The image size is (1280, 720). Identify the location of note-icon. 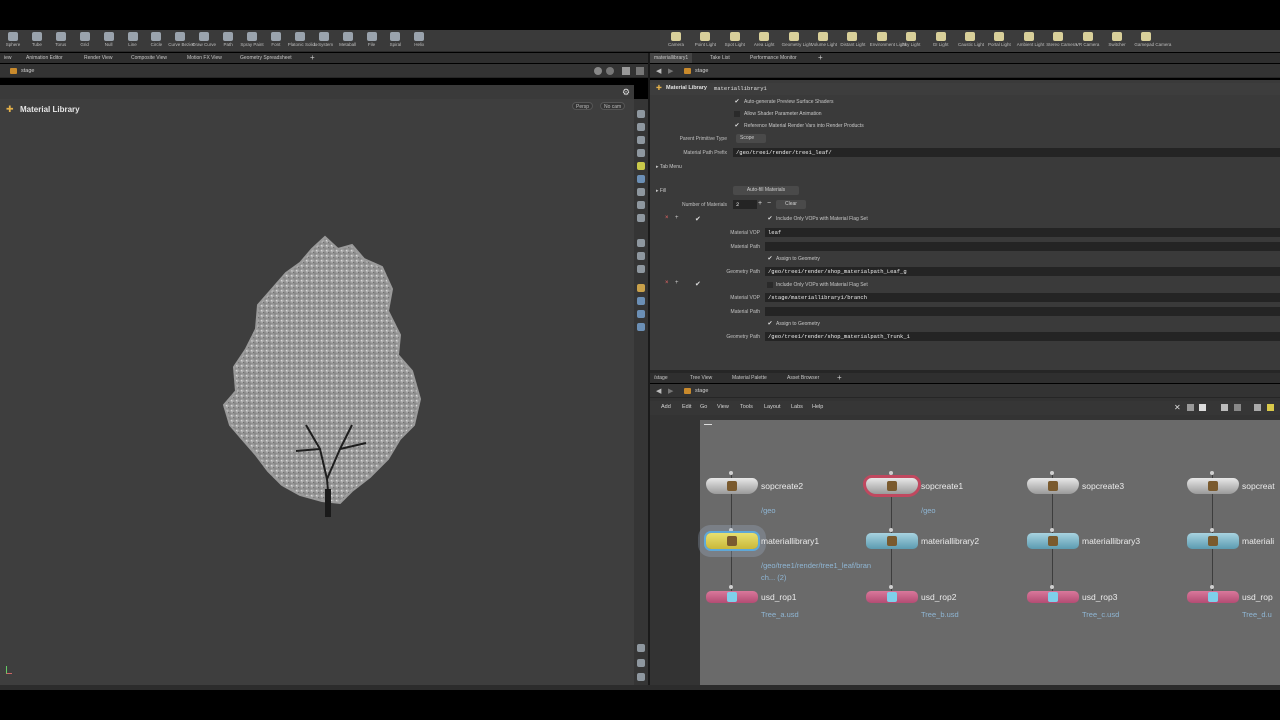
(1202, 407).